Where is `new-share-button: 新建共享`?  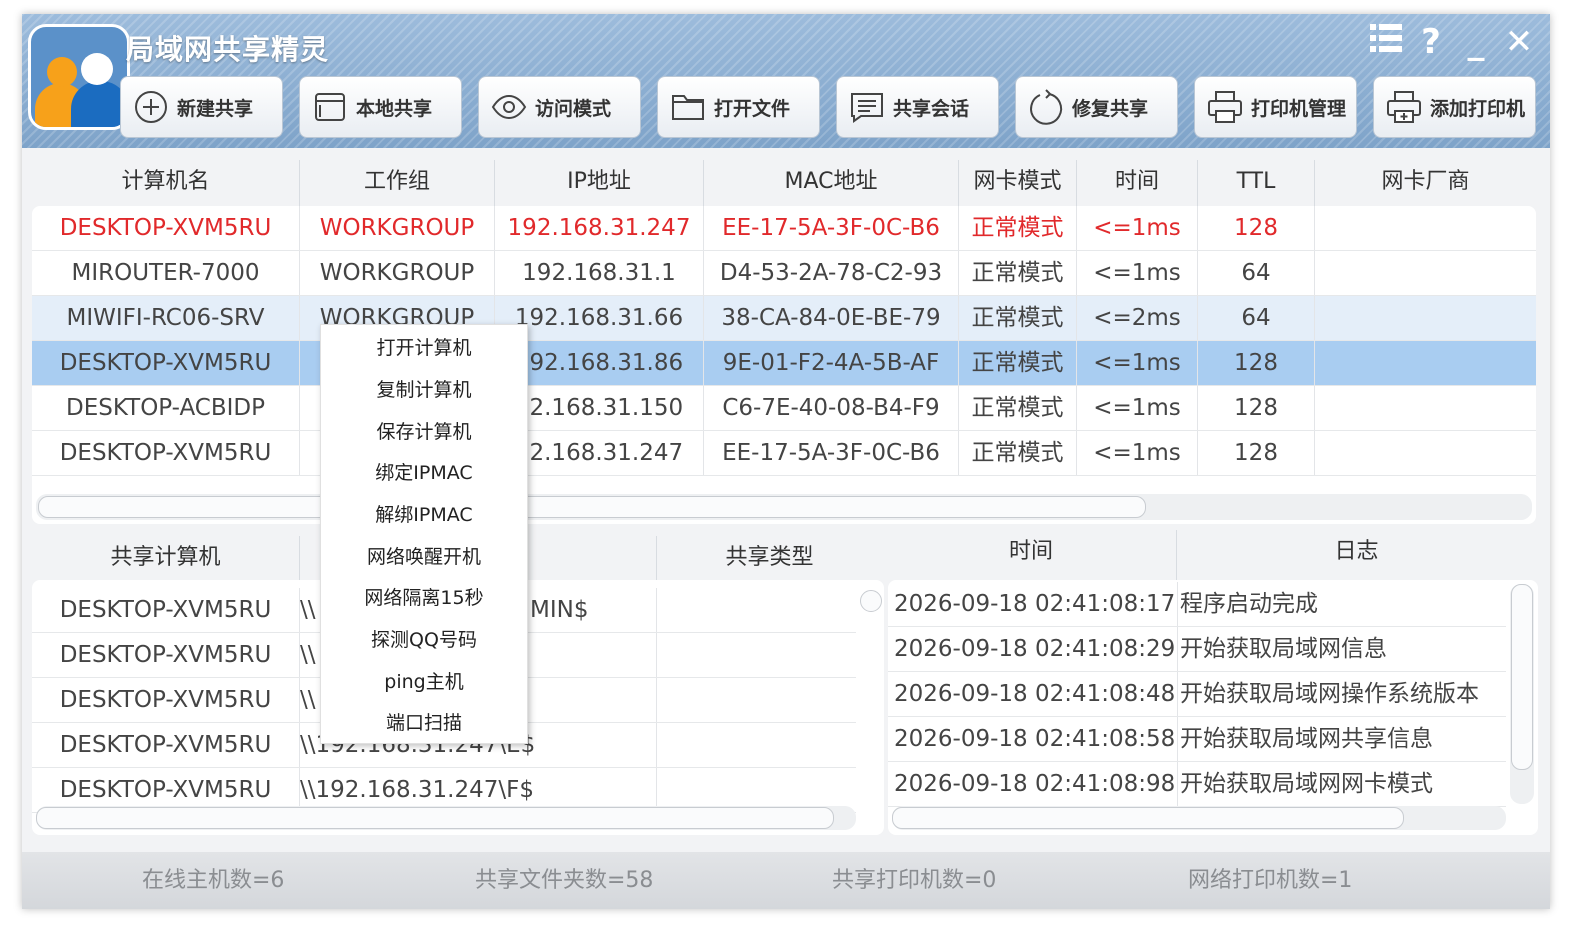
new-share-button: 新建共享 is located at coordinates (201, 107).